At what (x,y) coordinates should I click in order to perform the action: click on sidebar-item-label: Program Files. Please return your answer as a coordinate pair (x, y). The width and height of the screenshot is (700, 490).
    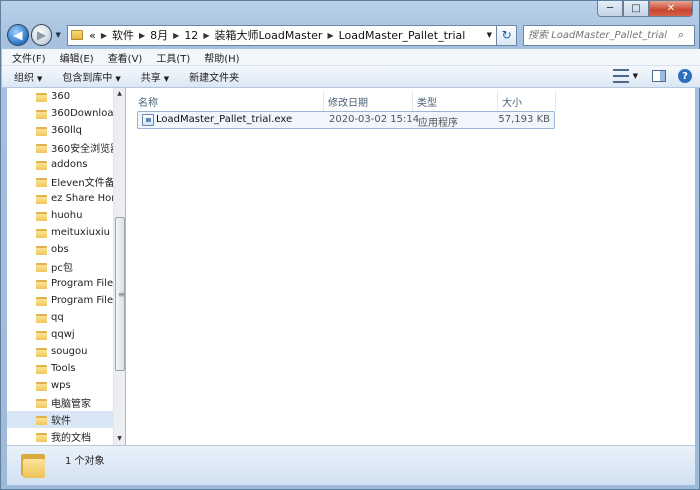
    Looking at the image, I should click on (82, 300).